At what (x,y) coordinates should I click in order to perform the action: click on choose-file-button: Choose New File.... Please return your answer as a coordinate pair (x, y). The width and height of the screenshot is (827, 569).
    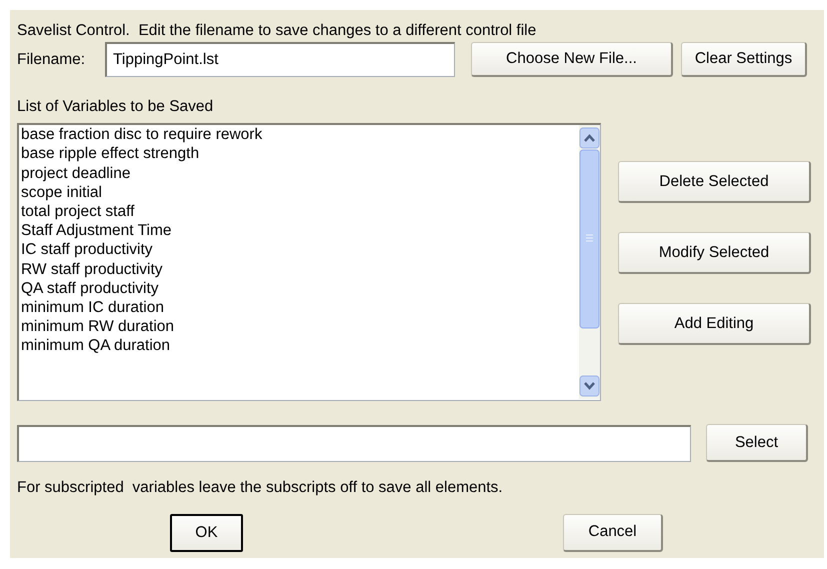
    Looking at the image, I should click on (572, 59).